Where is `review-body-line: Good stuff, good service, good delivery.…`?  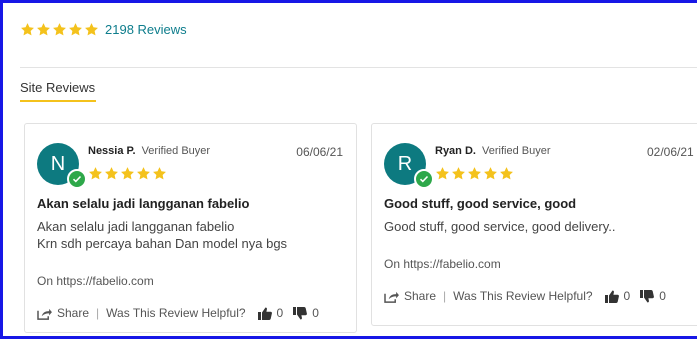
review-body-line: Good stuff, good service, good delivery.… is located at coordinates (500, 226).